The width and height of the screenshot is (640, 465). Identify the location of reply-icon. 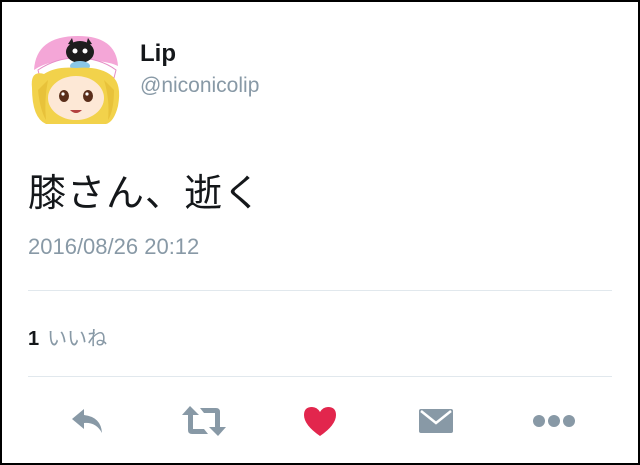
(87, 421).